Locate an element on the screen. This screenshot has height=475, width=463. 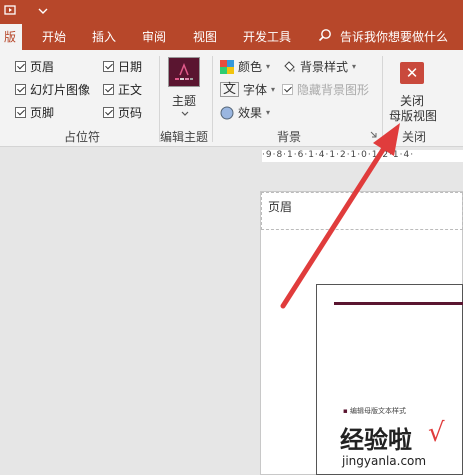
tab-view: 视图 is located at coordinates (205, 36).